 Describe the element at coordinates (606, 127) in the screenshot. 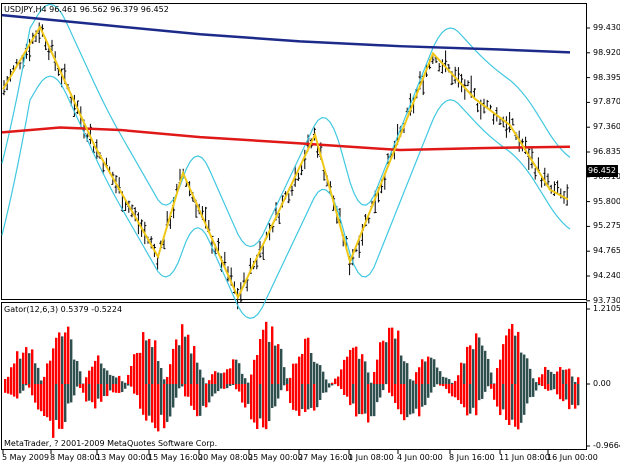

I see `price-label: 97.360` at that location.